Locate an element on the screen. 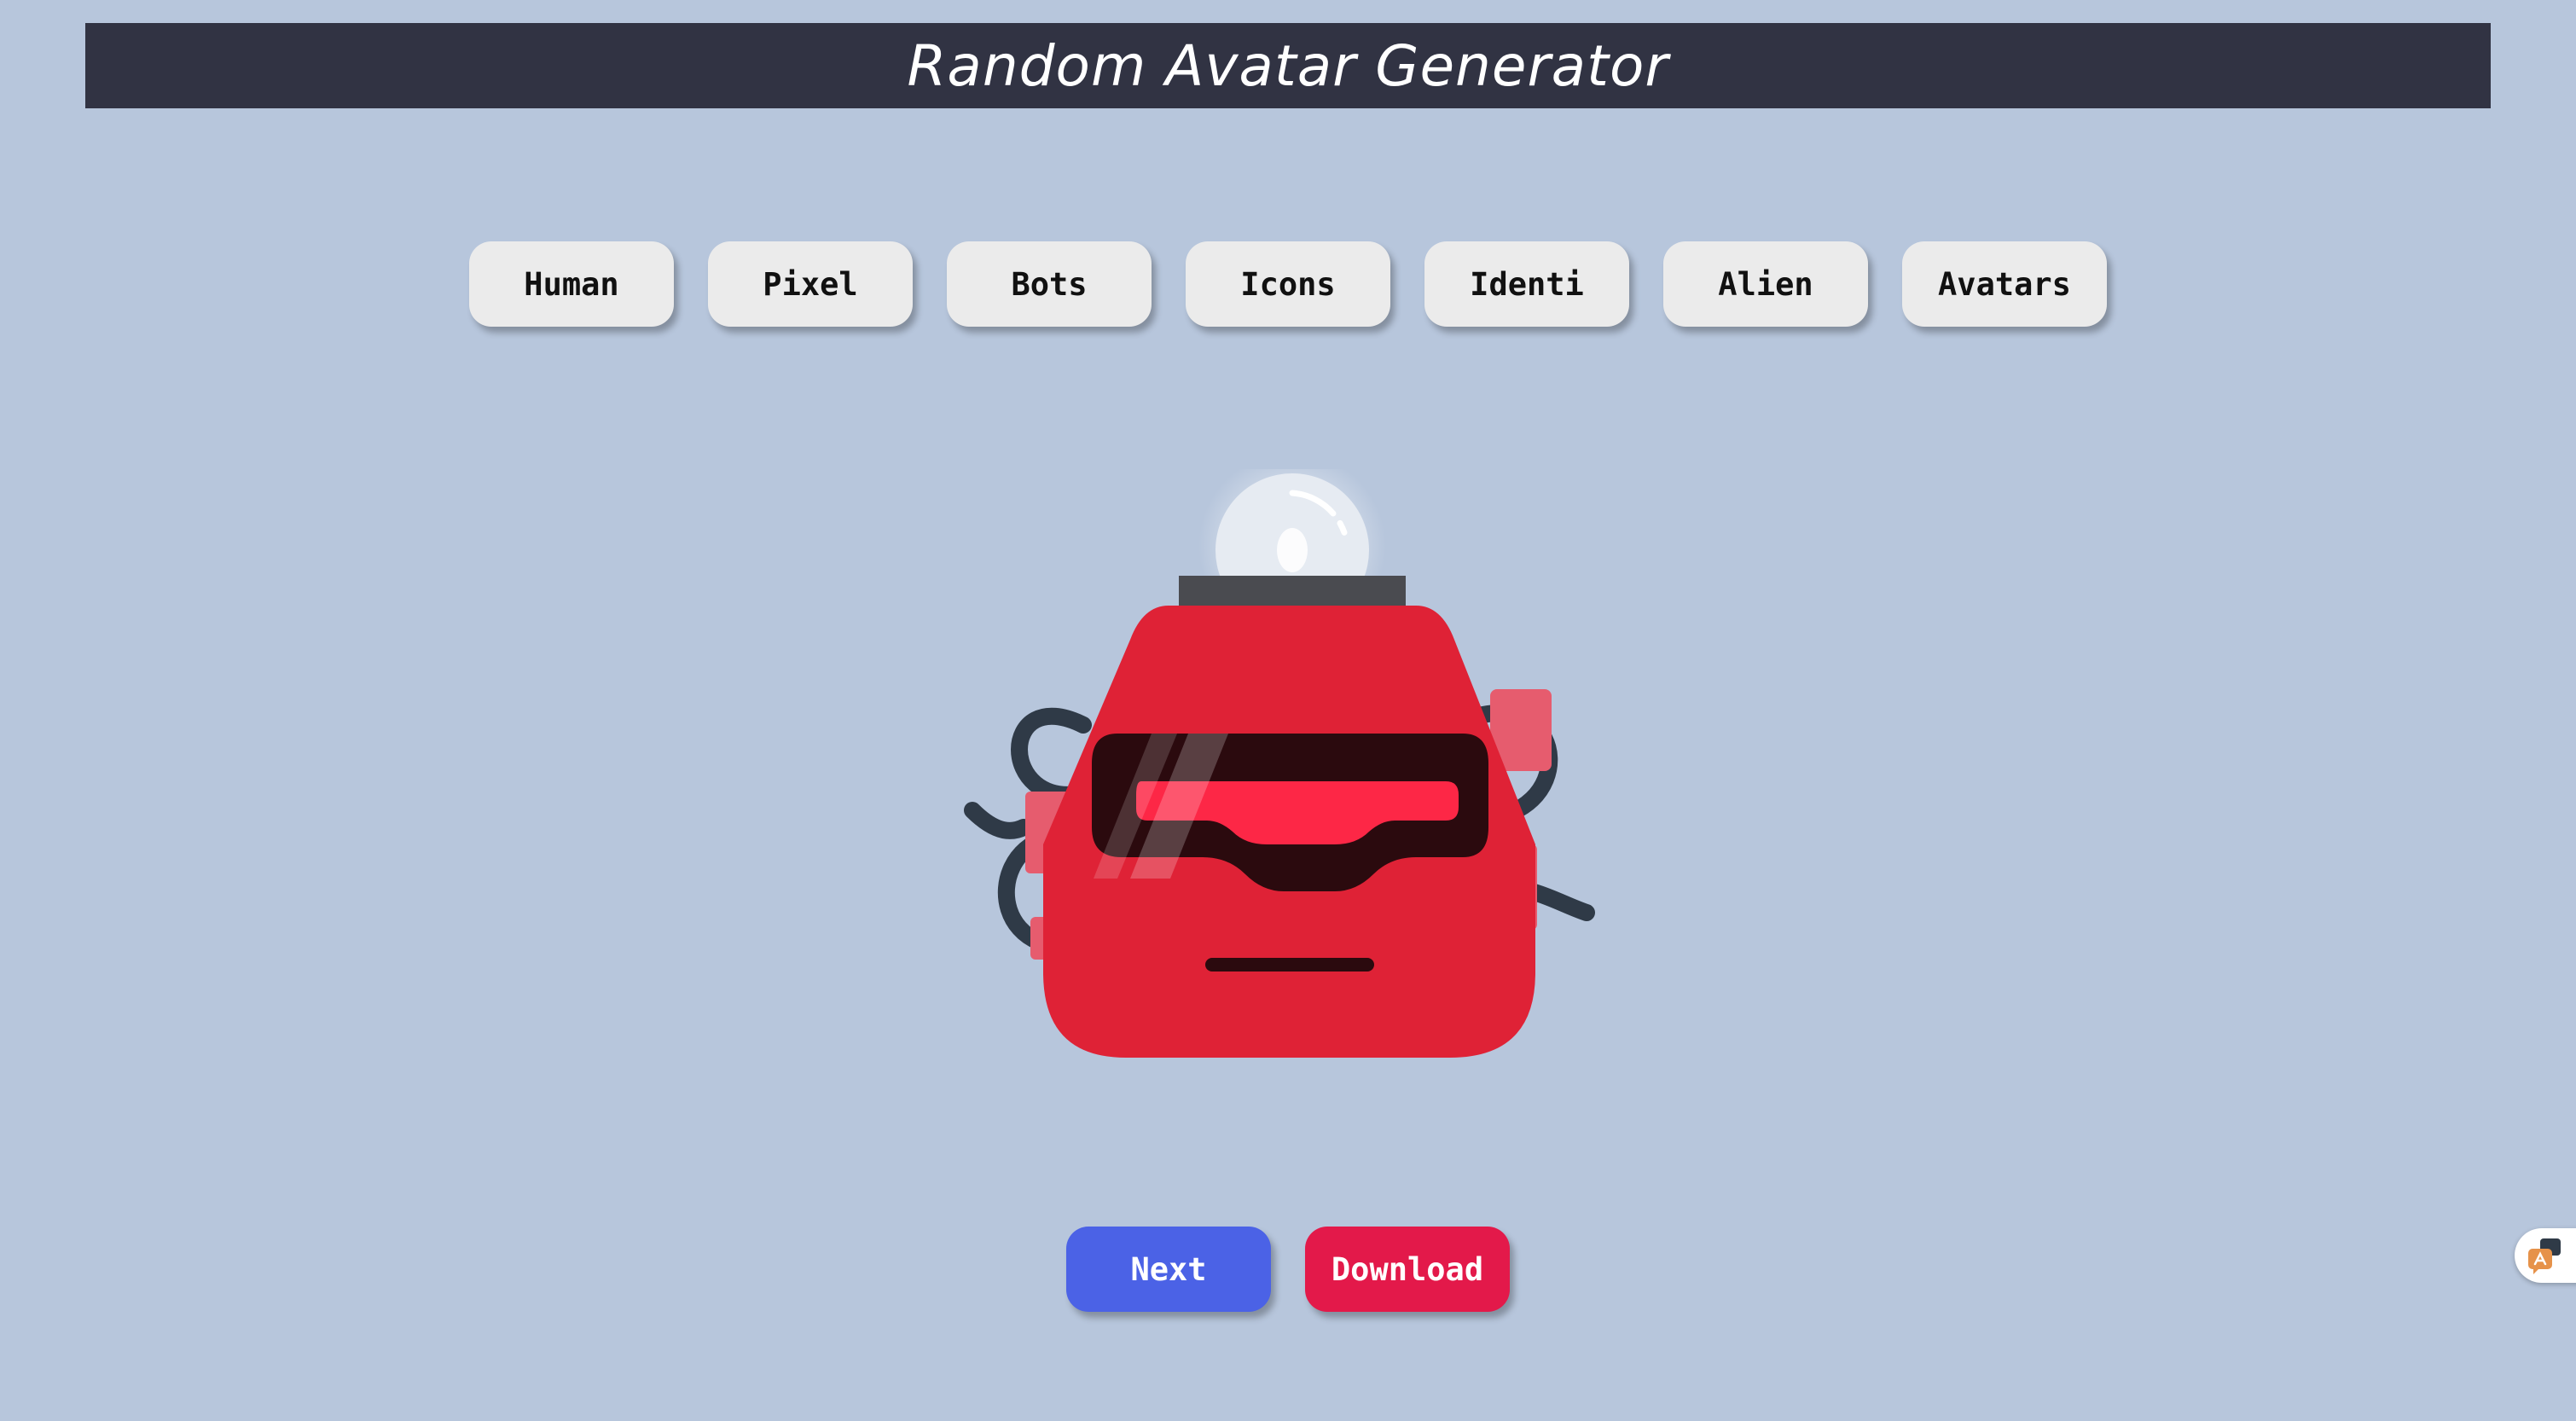 This screenshot has width=2576, height=1421. category-button-alien: Alien is located at coordinates (1765, 284).